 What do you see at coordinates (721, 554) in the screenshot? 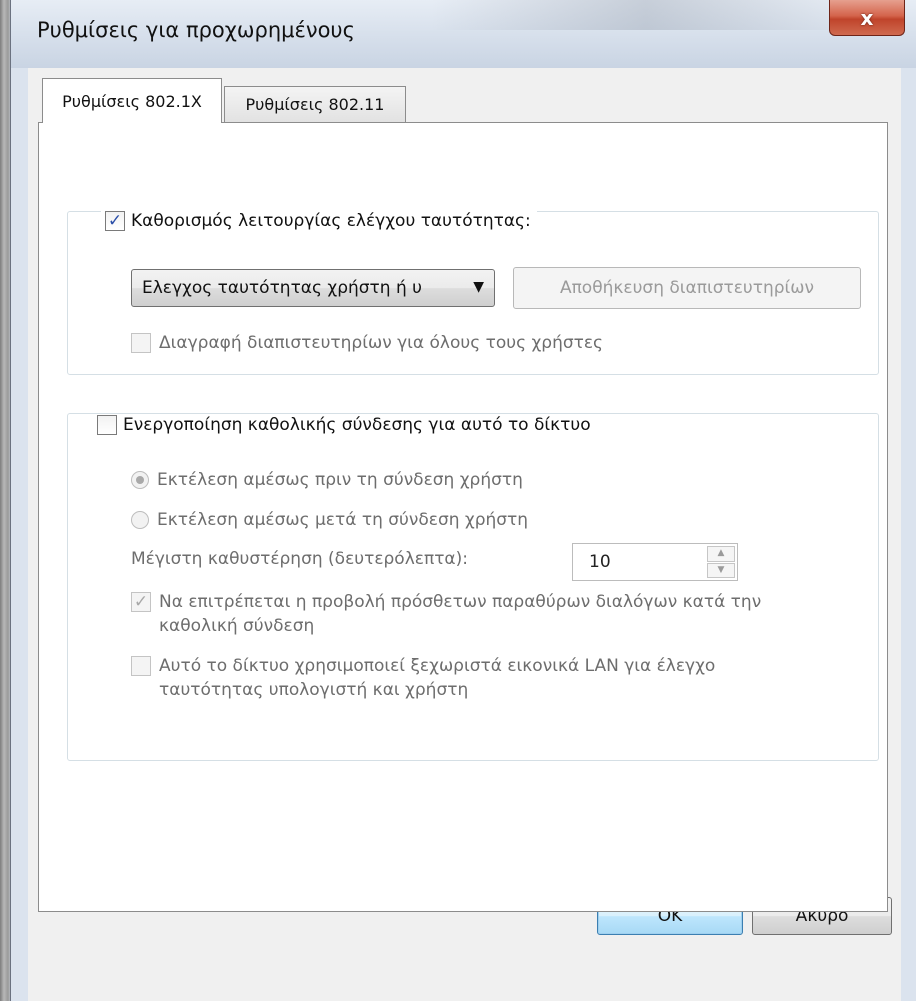
I see `chevron-up-icon: ▲` at bounding box center [721, 554].